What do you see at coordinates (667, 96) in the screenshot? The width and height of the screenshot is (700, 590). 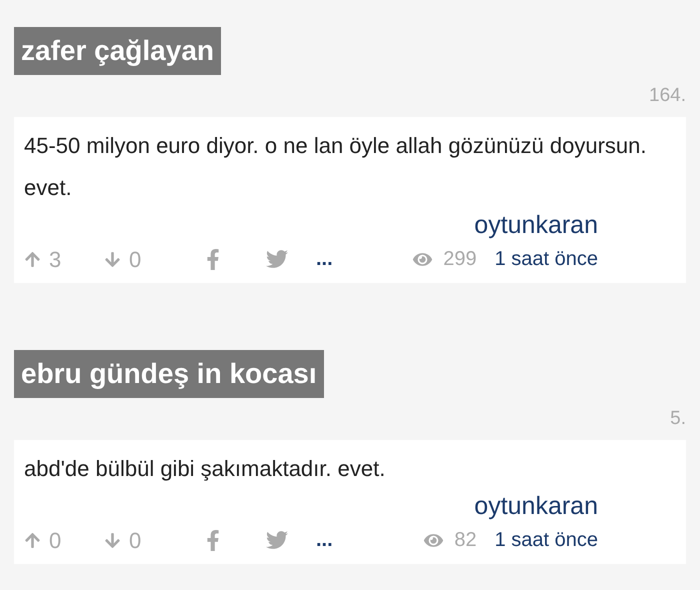 I see `entry-number: 164.` at bounding box center [667, 96].